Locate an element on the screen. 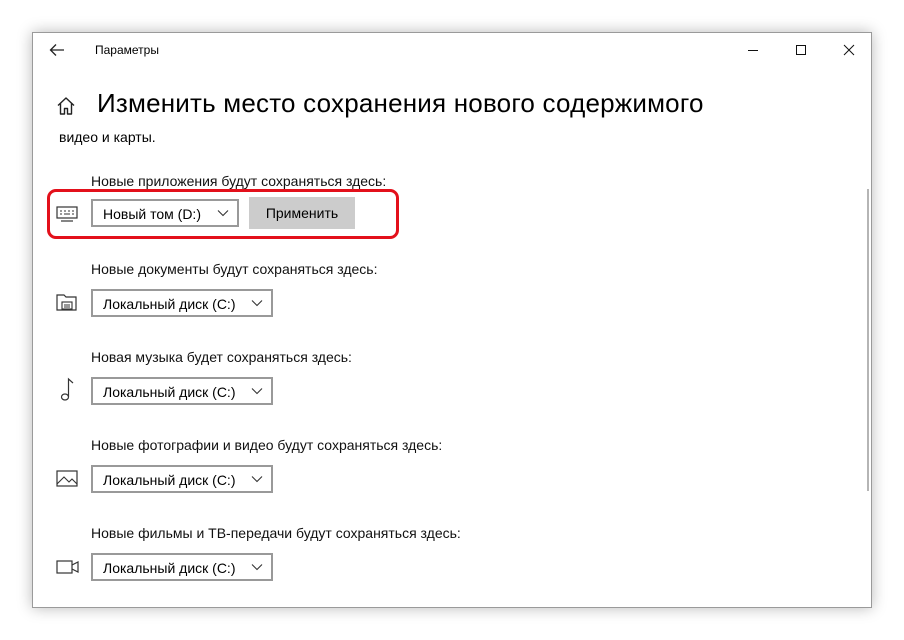 The width and height of the screenshot is (904, 640). scrollbar is located at coordinates (868, 340).